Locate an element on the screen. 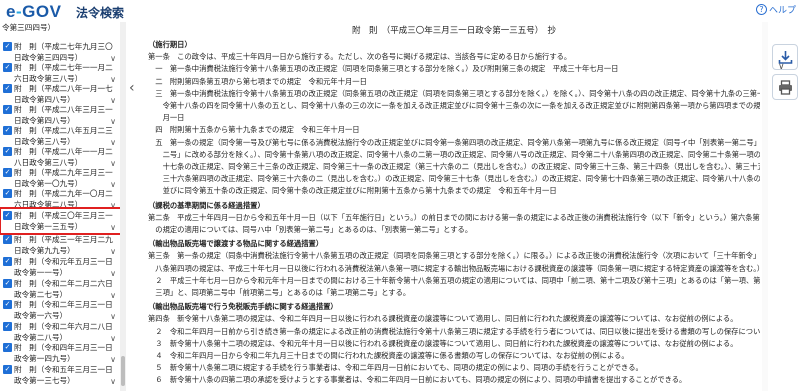 This screenshot has width=800, height=391. sidebar-item: ✓ 附 則（令和二年二月二六日政令第二七号） ∨ is located at coordinates (61, 289).